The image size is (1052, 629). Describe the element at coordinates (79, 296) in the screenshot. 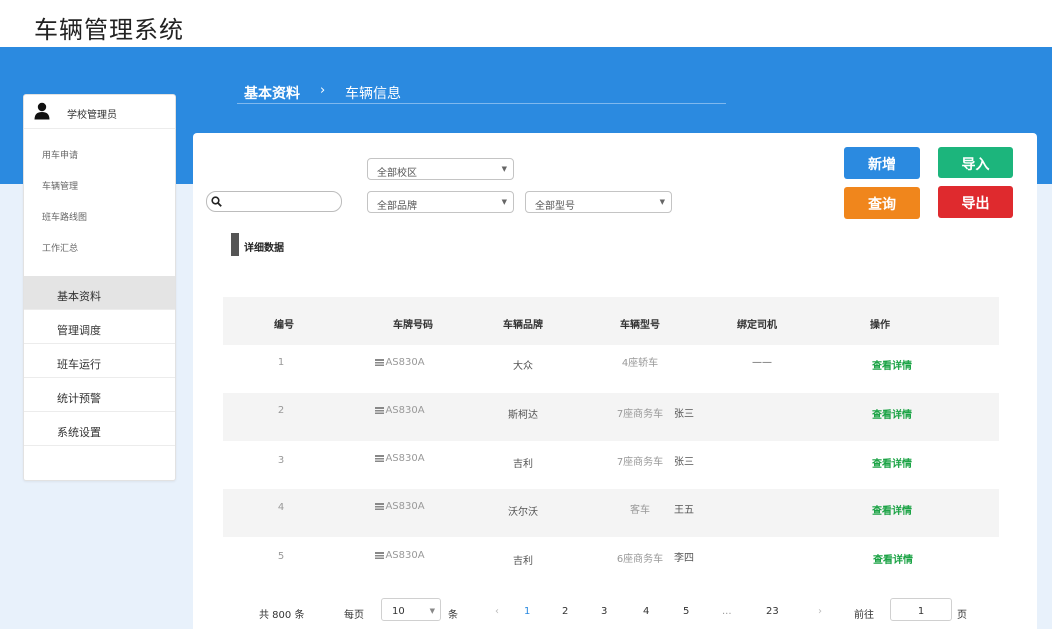

I see `sidebar-item-label: 基本资料` at that location.